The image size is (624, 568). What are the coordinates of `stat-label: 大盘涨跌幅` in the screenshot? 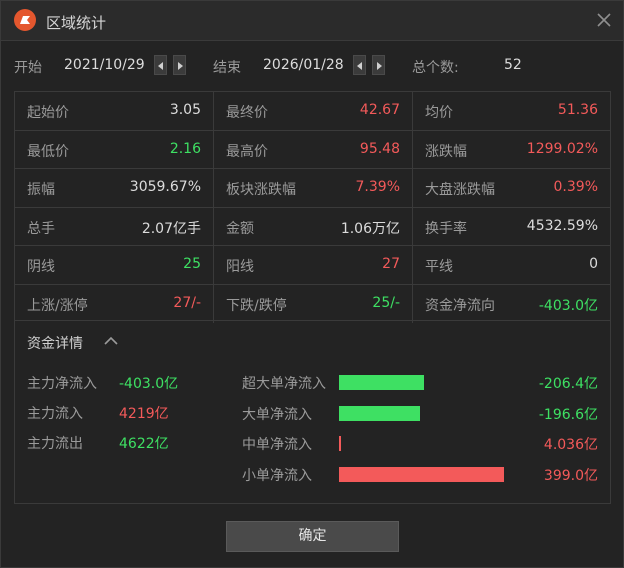 It's located at (460, 190).